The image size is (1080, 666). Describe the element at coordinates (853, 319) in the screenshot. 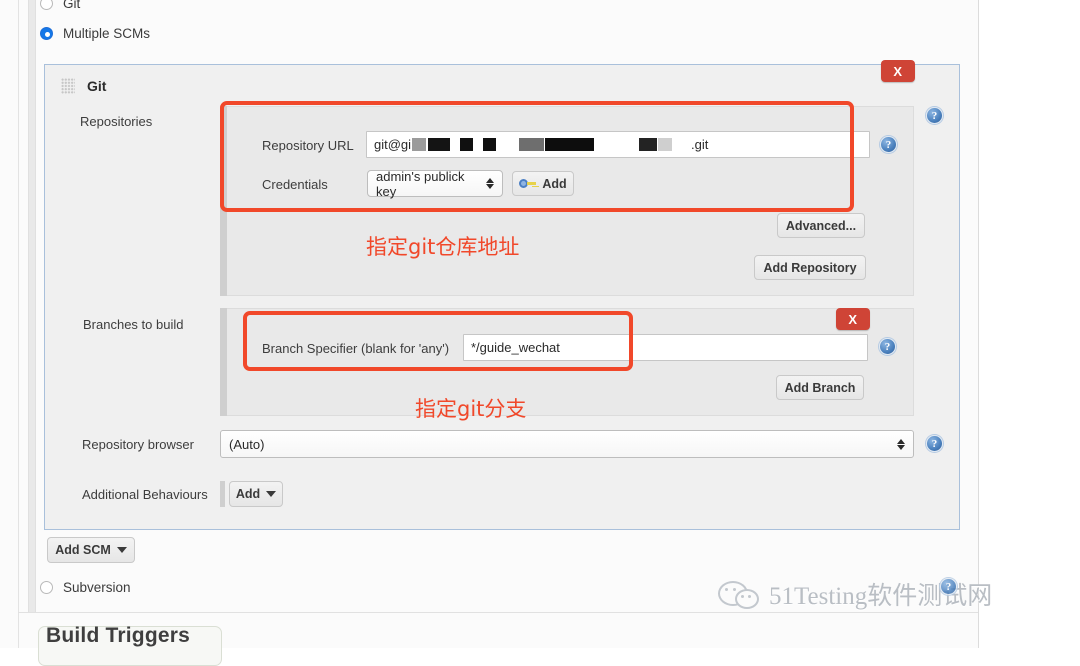

I see `close-branch-button: X` at that location.